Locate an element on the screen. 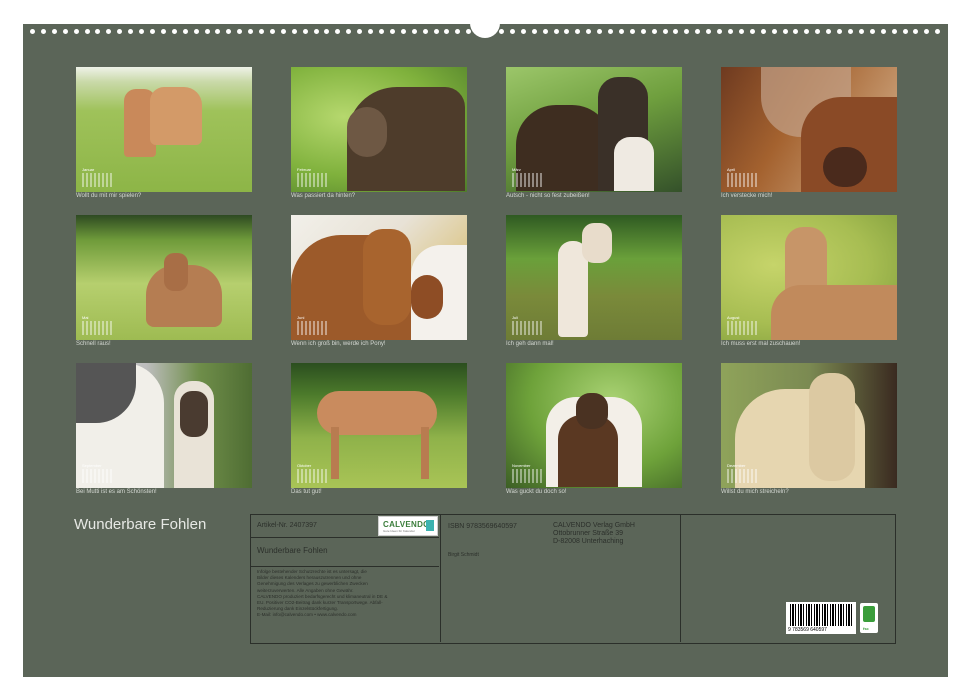 This screenshot has height=700, width=971. barcode: 9 783569 640597 is located at coordinates (821, 618).